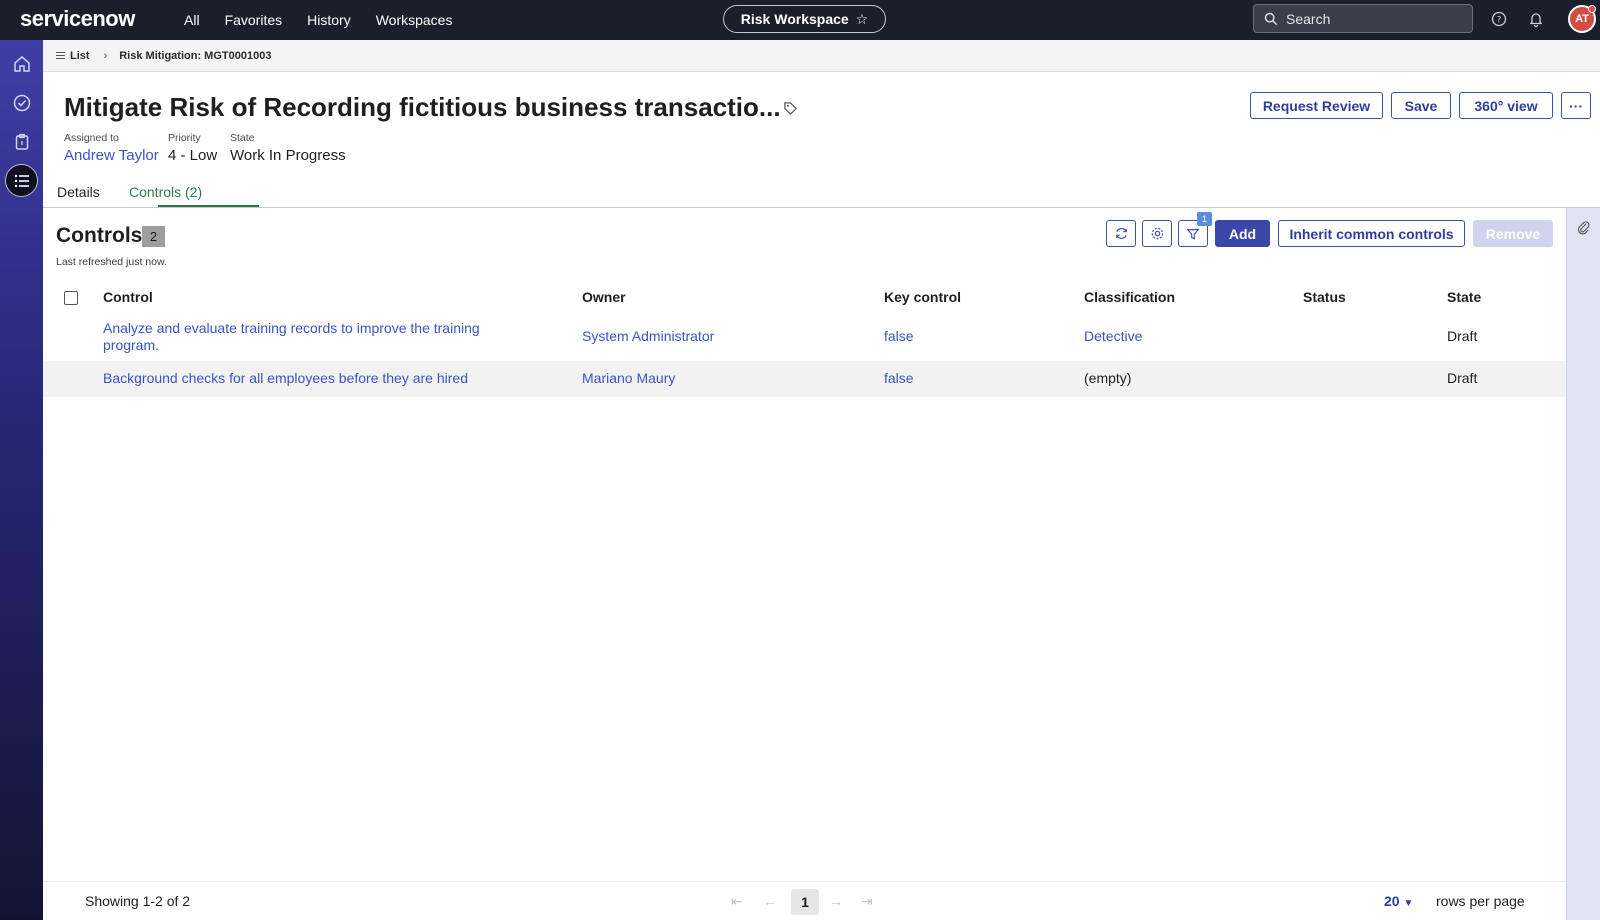  I want to click on last-refreshed-text: Last refreshed just now., so click(111, 262).